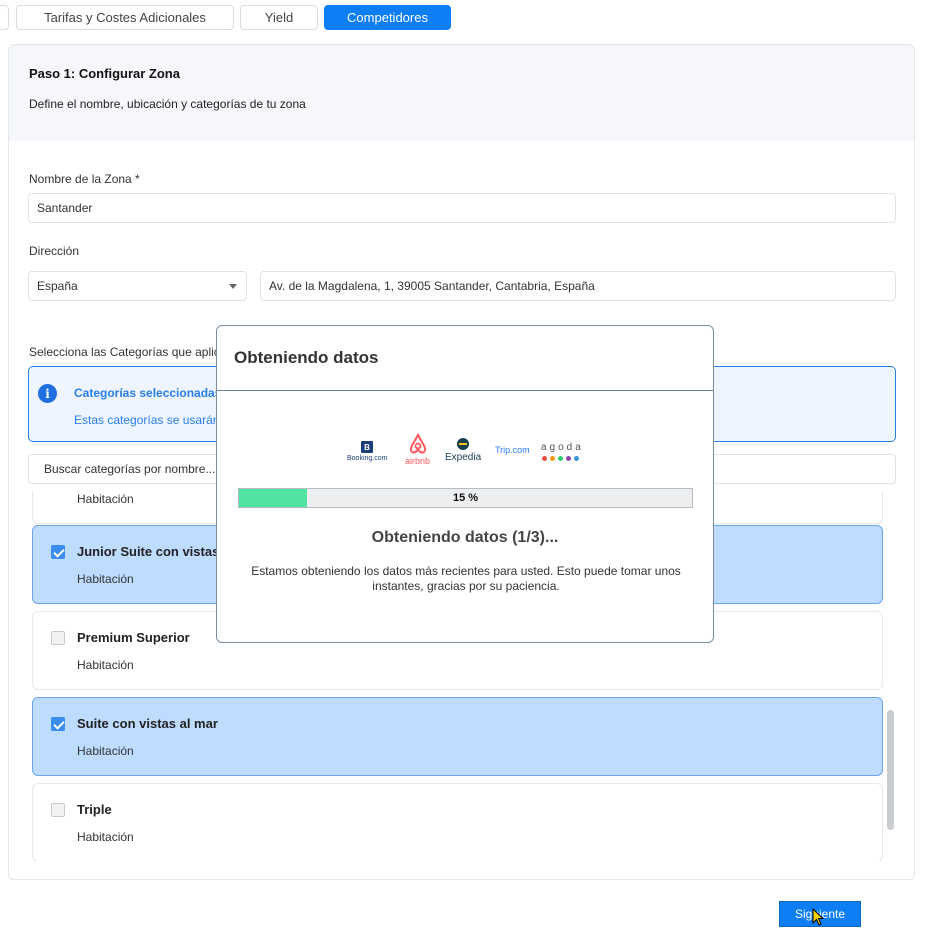 This screenshot has width=938, height=934. I want to click on progress-text: 15 %, so click(465, 498).